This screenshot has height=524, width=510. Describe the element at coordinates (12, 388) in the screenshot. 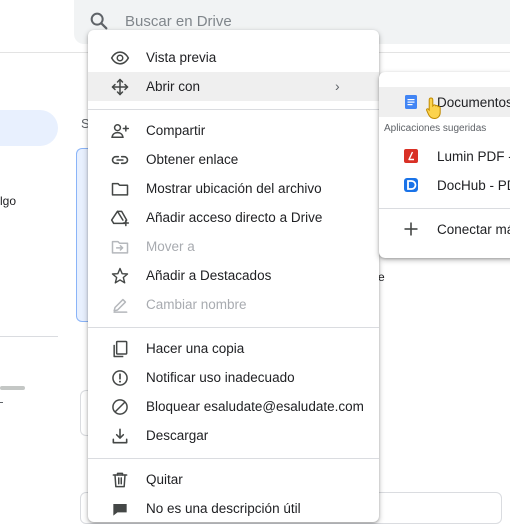

I see `storage-bar` at that location.